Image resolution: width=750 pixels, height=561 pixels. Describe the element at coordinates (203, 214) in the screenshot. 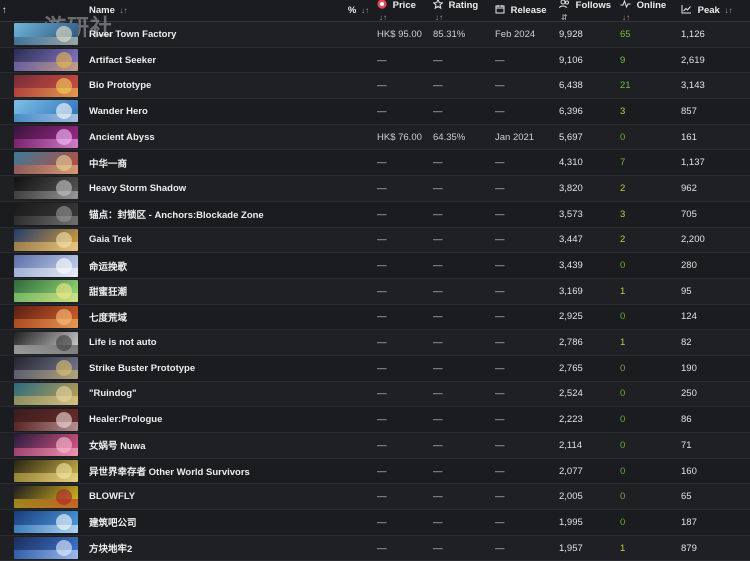

I see `game-name-link: 锚点：封锁区 - Anchors:Blockade Zone` at that location.